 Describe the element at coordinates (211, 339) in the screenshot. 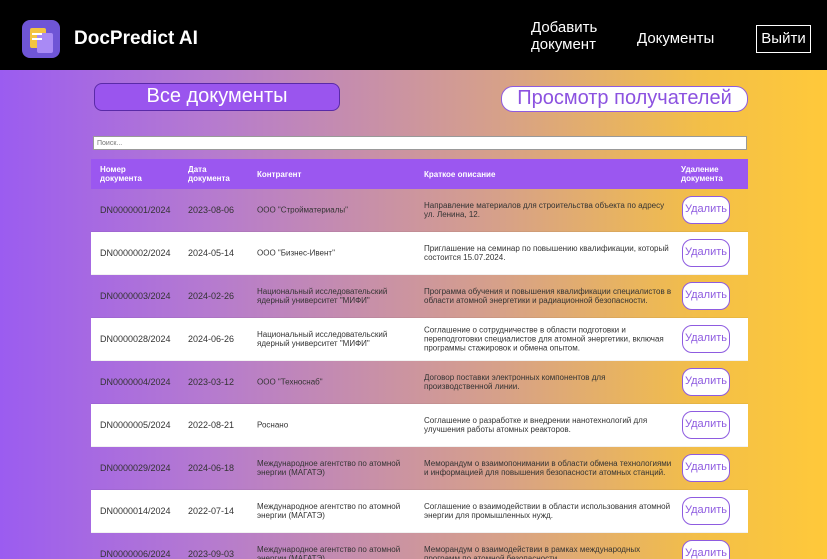

I see `cell-date: 2024-06-26` at that location.